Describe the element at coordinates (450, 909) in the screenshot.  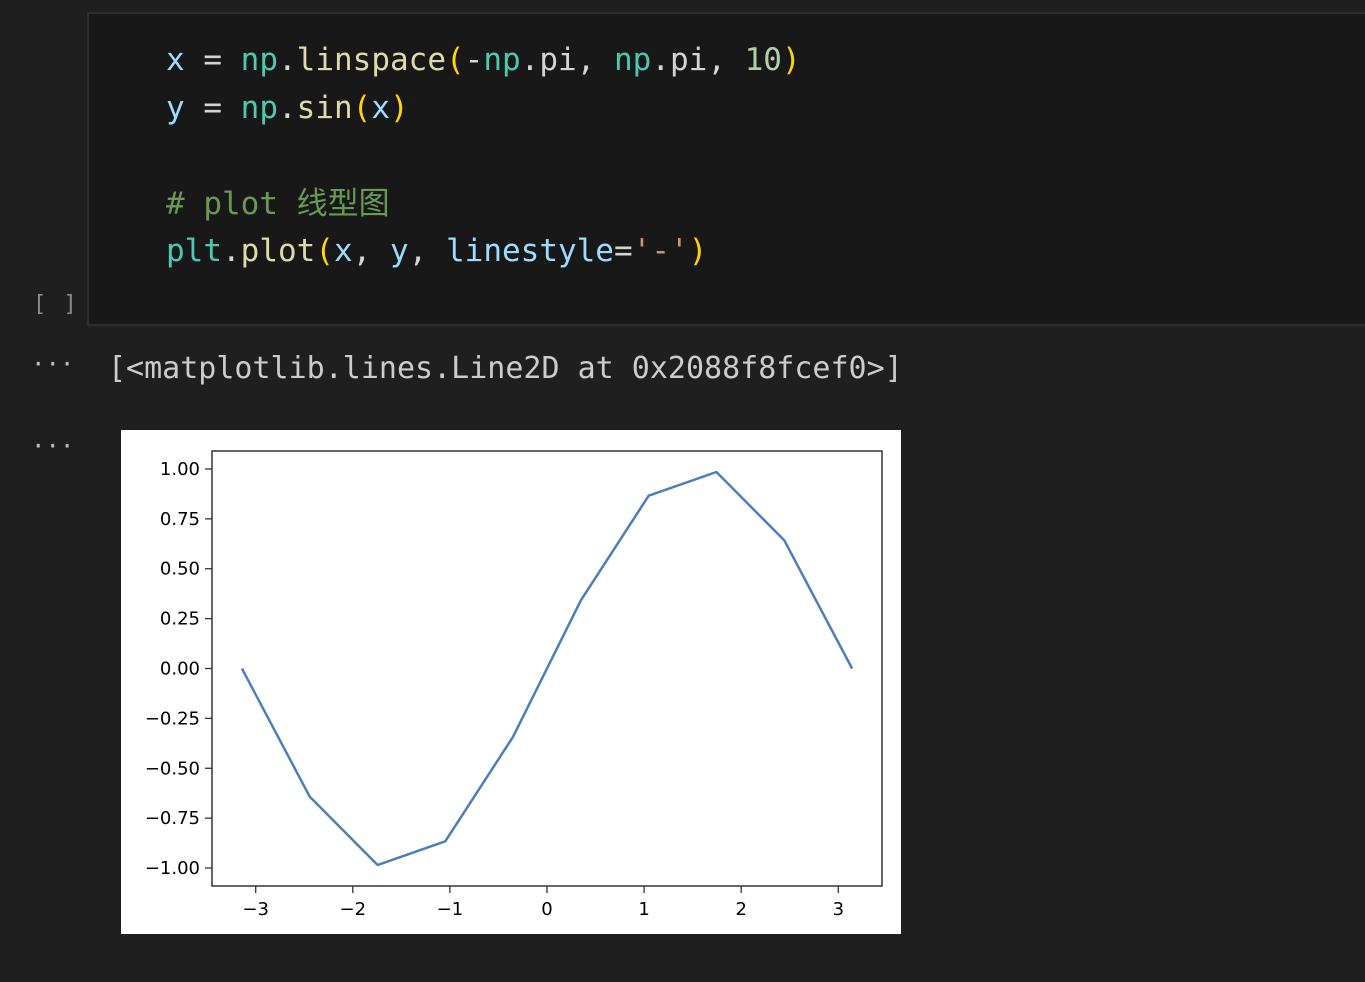
I see `x-tick-label: −1` at that location.